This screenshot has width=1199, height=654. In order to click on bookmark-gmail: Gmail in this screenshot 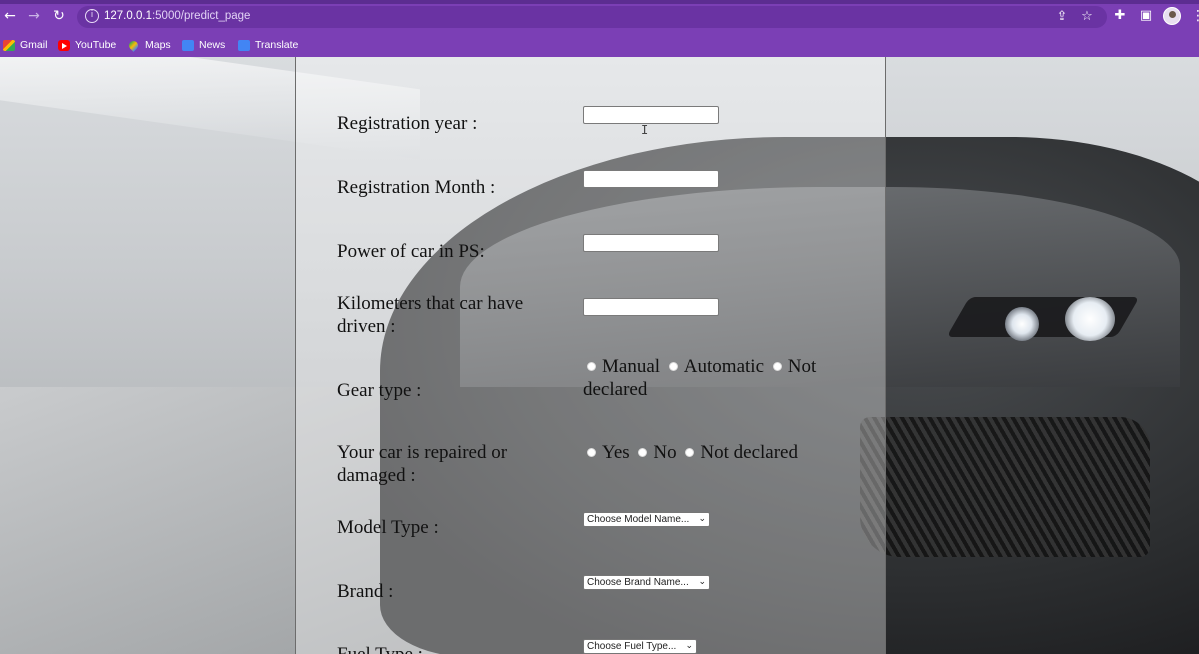, I will do `click(25, 45)`.